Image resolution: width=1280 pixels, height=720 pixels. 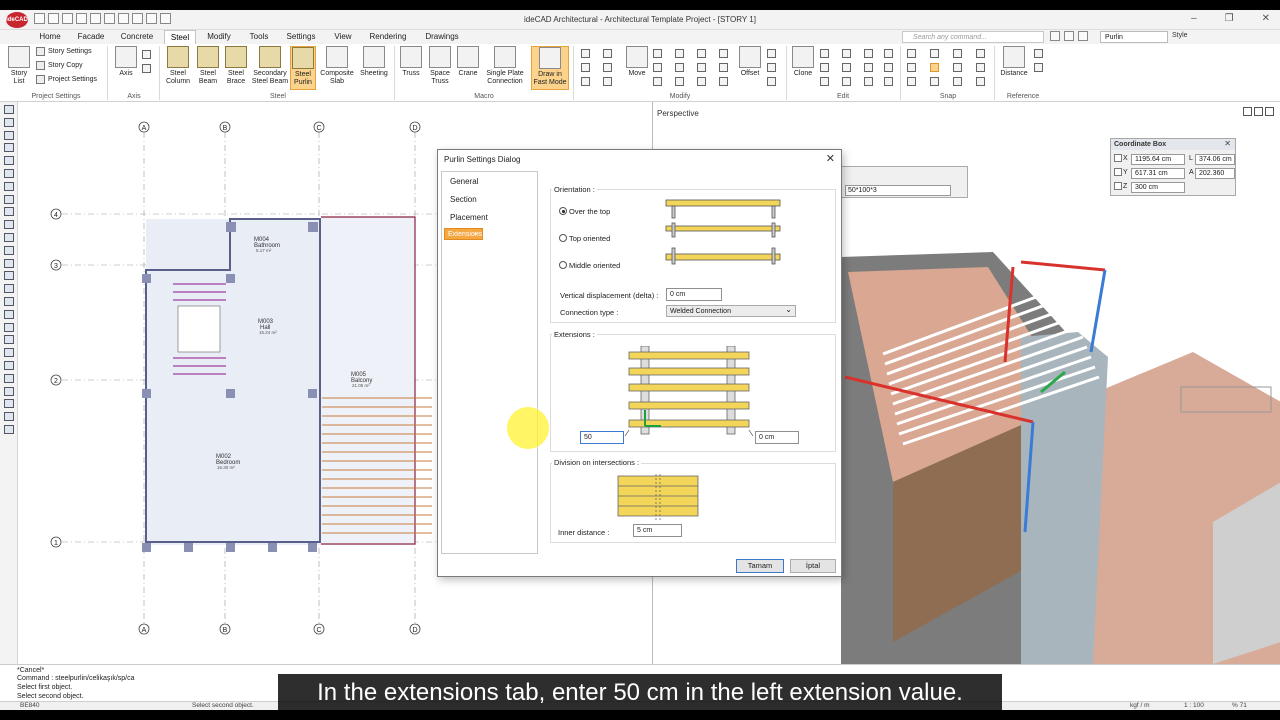 I want to click on cursor-icon, so click(x=1083, y=36).